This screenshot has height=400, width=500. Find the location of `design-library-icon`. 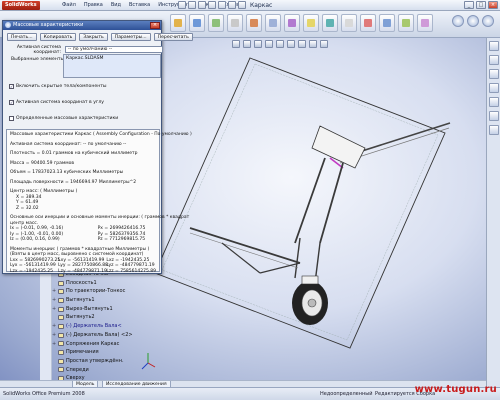

design-library-icon is located at coordinates (494, 60).